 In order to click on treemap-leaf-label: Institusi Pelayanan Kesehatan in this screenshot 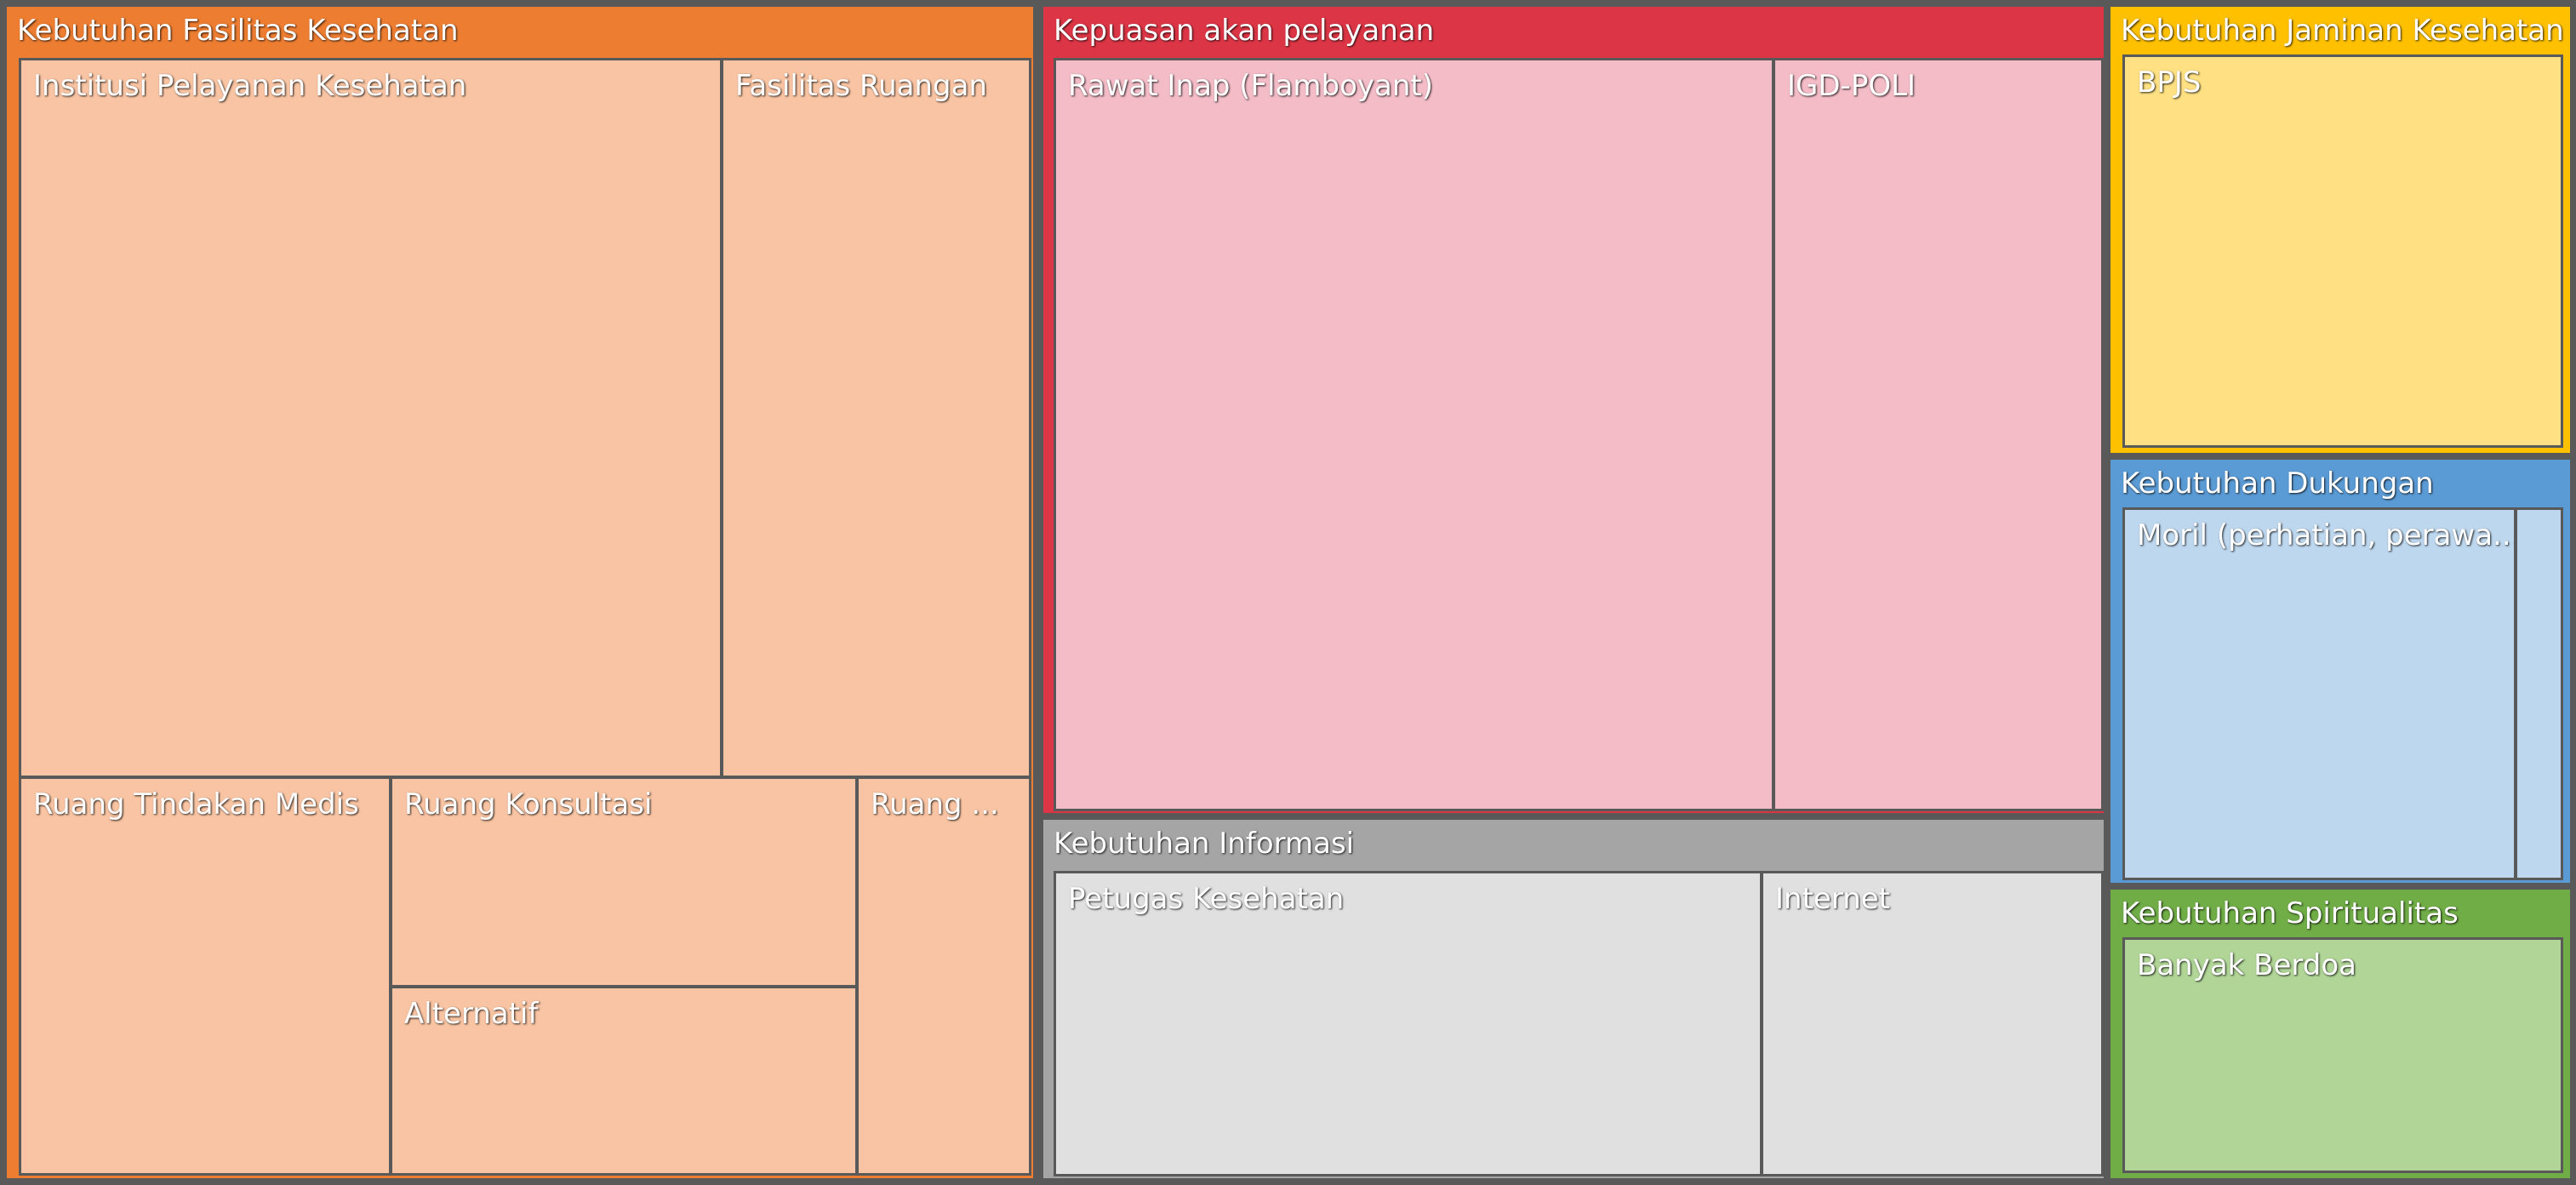, I will do `click(250, 86)`.